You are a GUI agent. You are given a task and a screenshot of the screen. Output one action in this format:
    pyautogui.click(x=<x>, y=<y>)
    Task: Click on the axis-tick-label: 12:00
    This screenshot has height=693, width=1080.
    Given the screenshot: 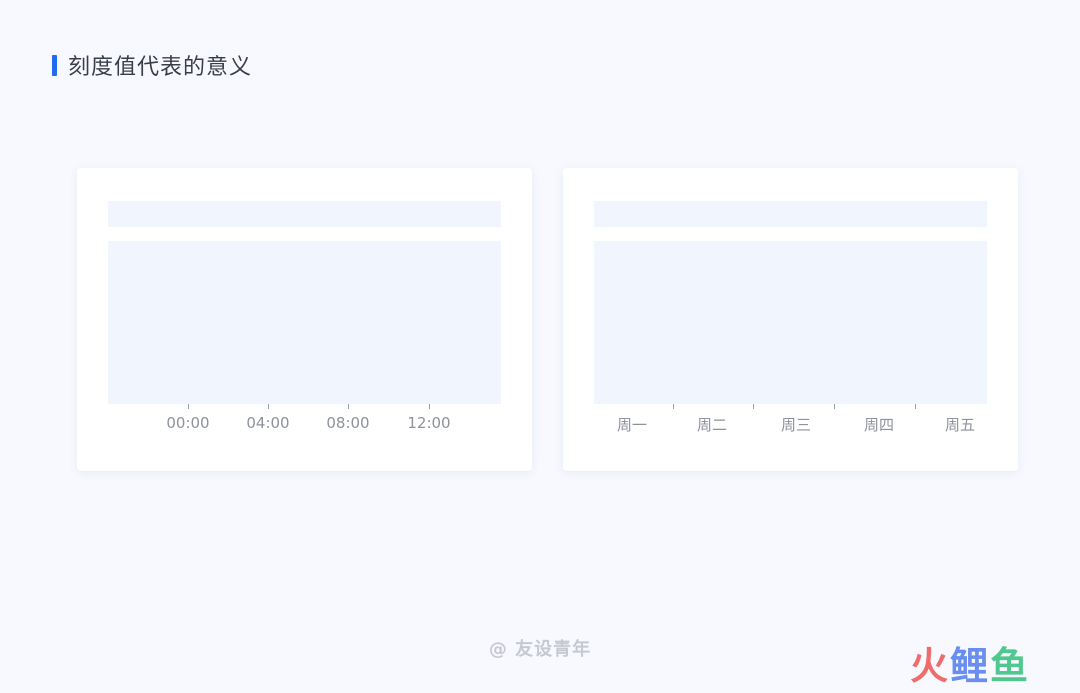 What is the action you would take?
    pyautogui.click(x=429, y=423)
    